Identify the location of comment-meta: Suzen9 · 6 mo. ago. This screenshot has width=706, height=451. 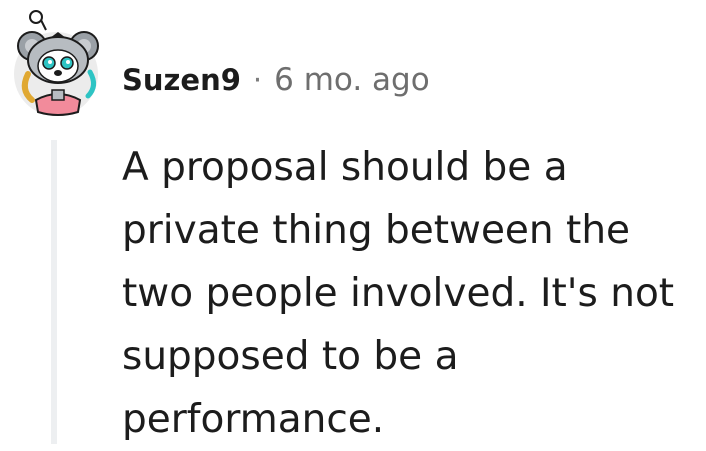
(276, 80).